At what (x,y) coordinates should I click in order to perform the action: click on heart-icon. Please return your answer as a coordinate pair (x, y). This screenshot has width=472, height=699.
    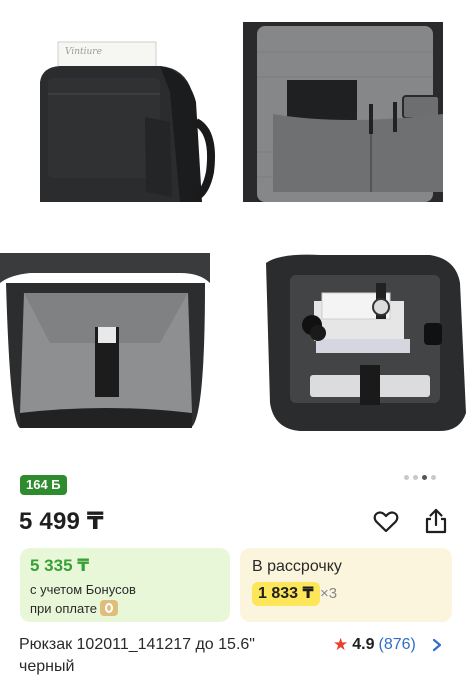
    Looking at the image, I should click on (386, 522).